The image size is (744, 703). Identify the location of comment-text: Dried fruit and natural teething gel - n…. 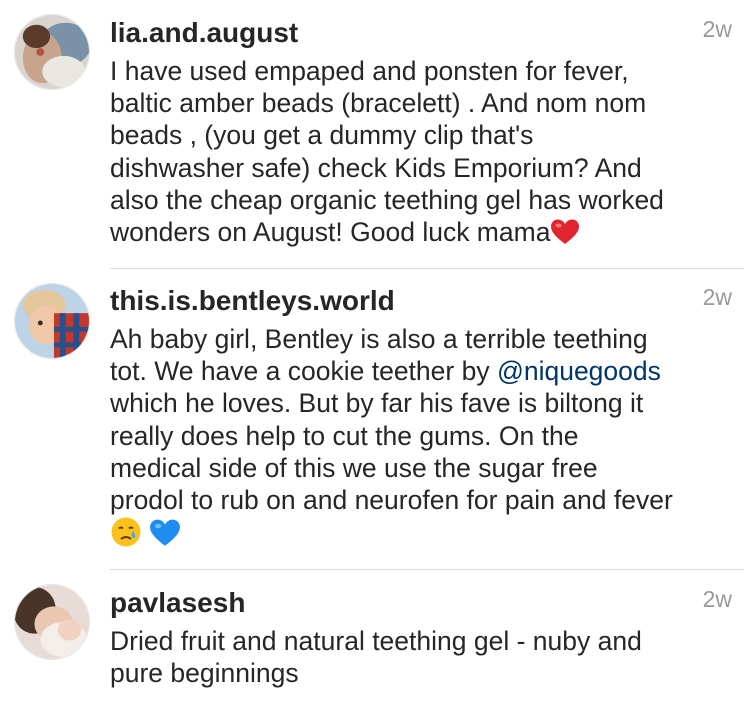
(376, 657).